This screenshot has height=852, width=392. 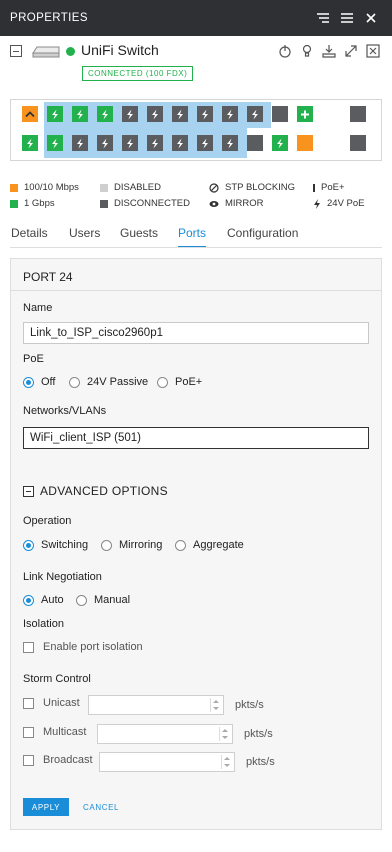 I want to click on operation-aggregate-option: Aggregate, so click(x=209, y=545).